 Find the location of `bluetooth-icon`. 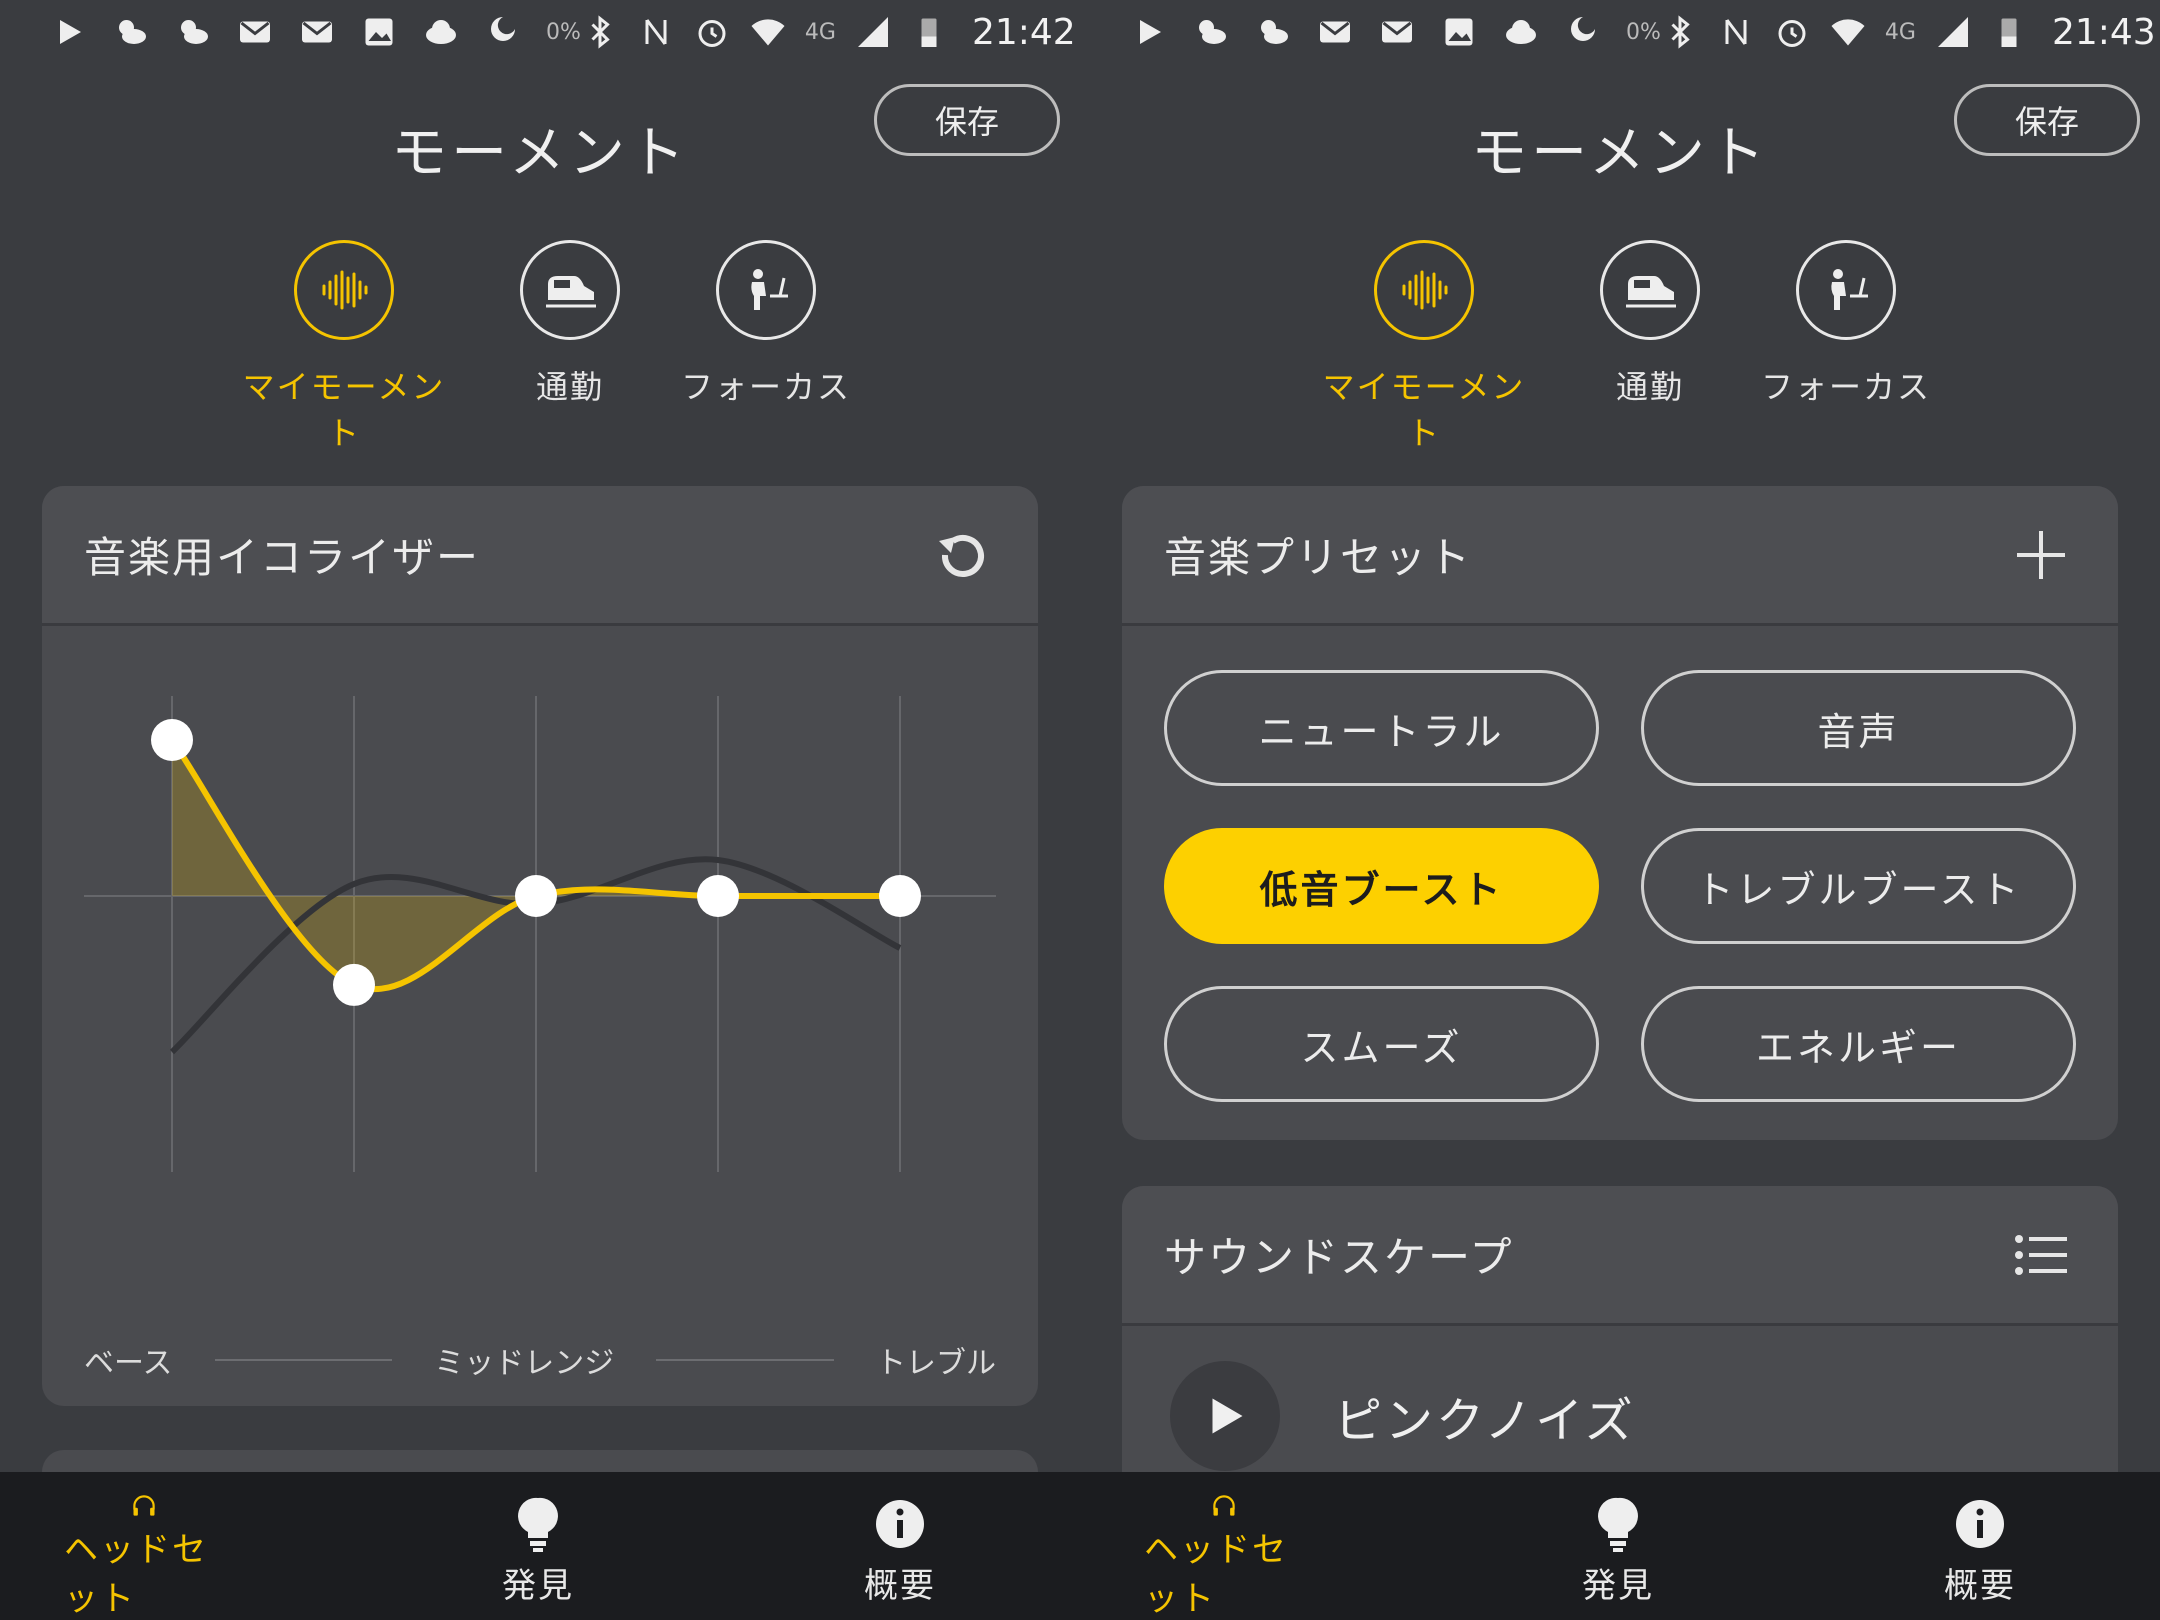

bluetooth-icon is located at coordinates (1680, 32).